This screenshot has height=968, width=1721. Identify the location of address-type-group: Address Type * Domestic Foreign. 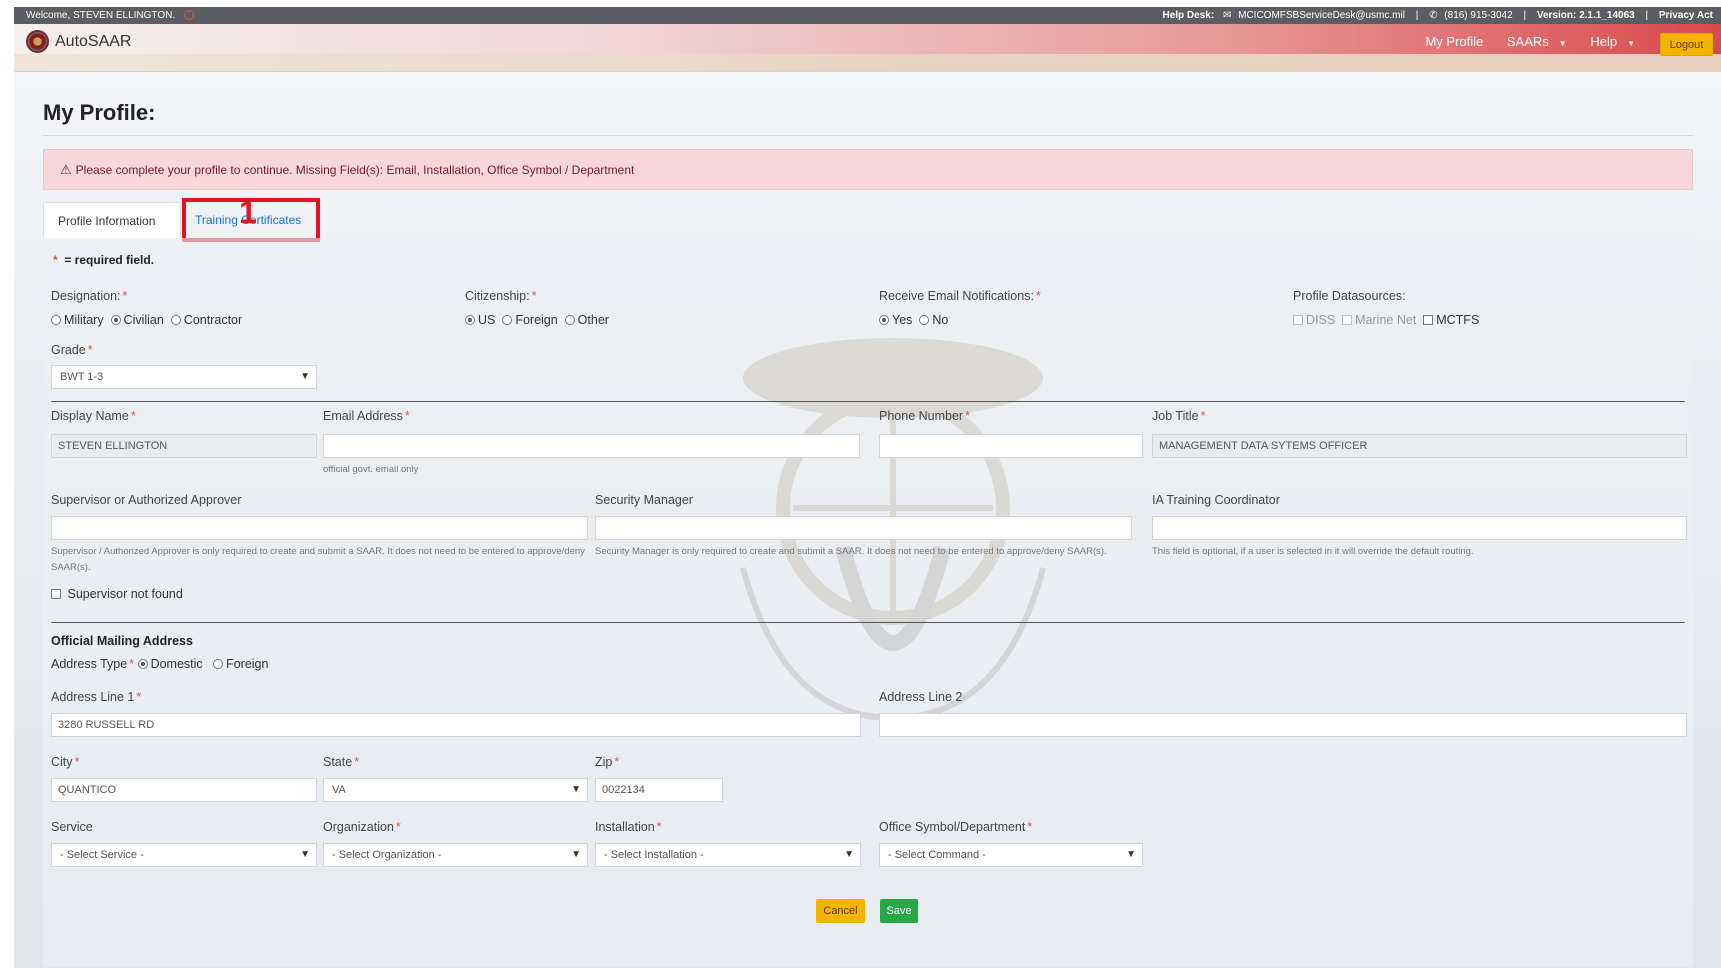
(159, 664).